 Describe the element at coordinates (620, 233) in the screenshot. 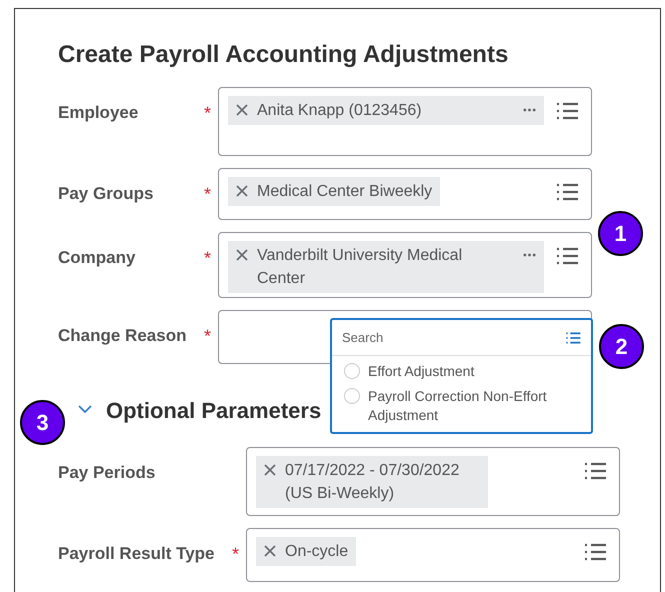

I see `numbered-callout: 1` at that location.